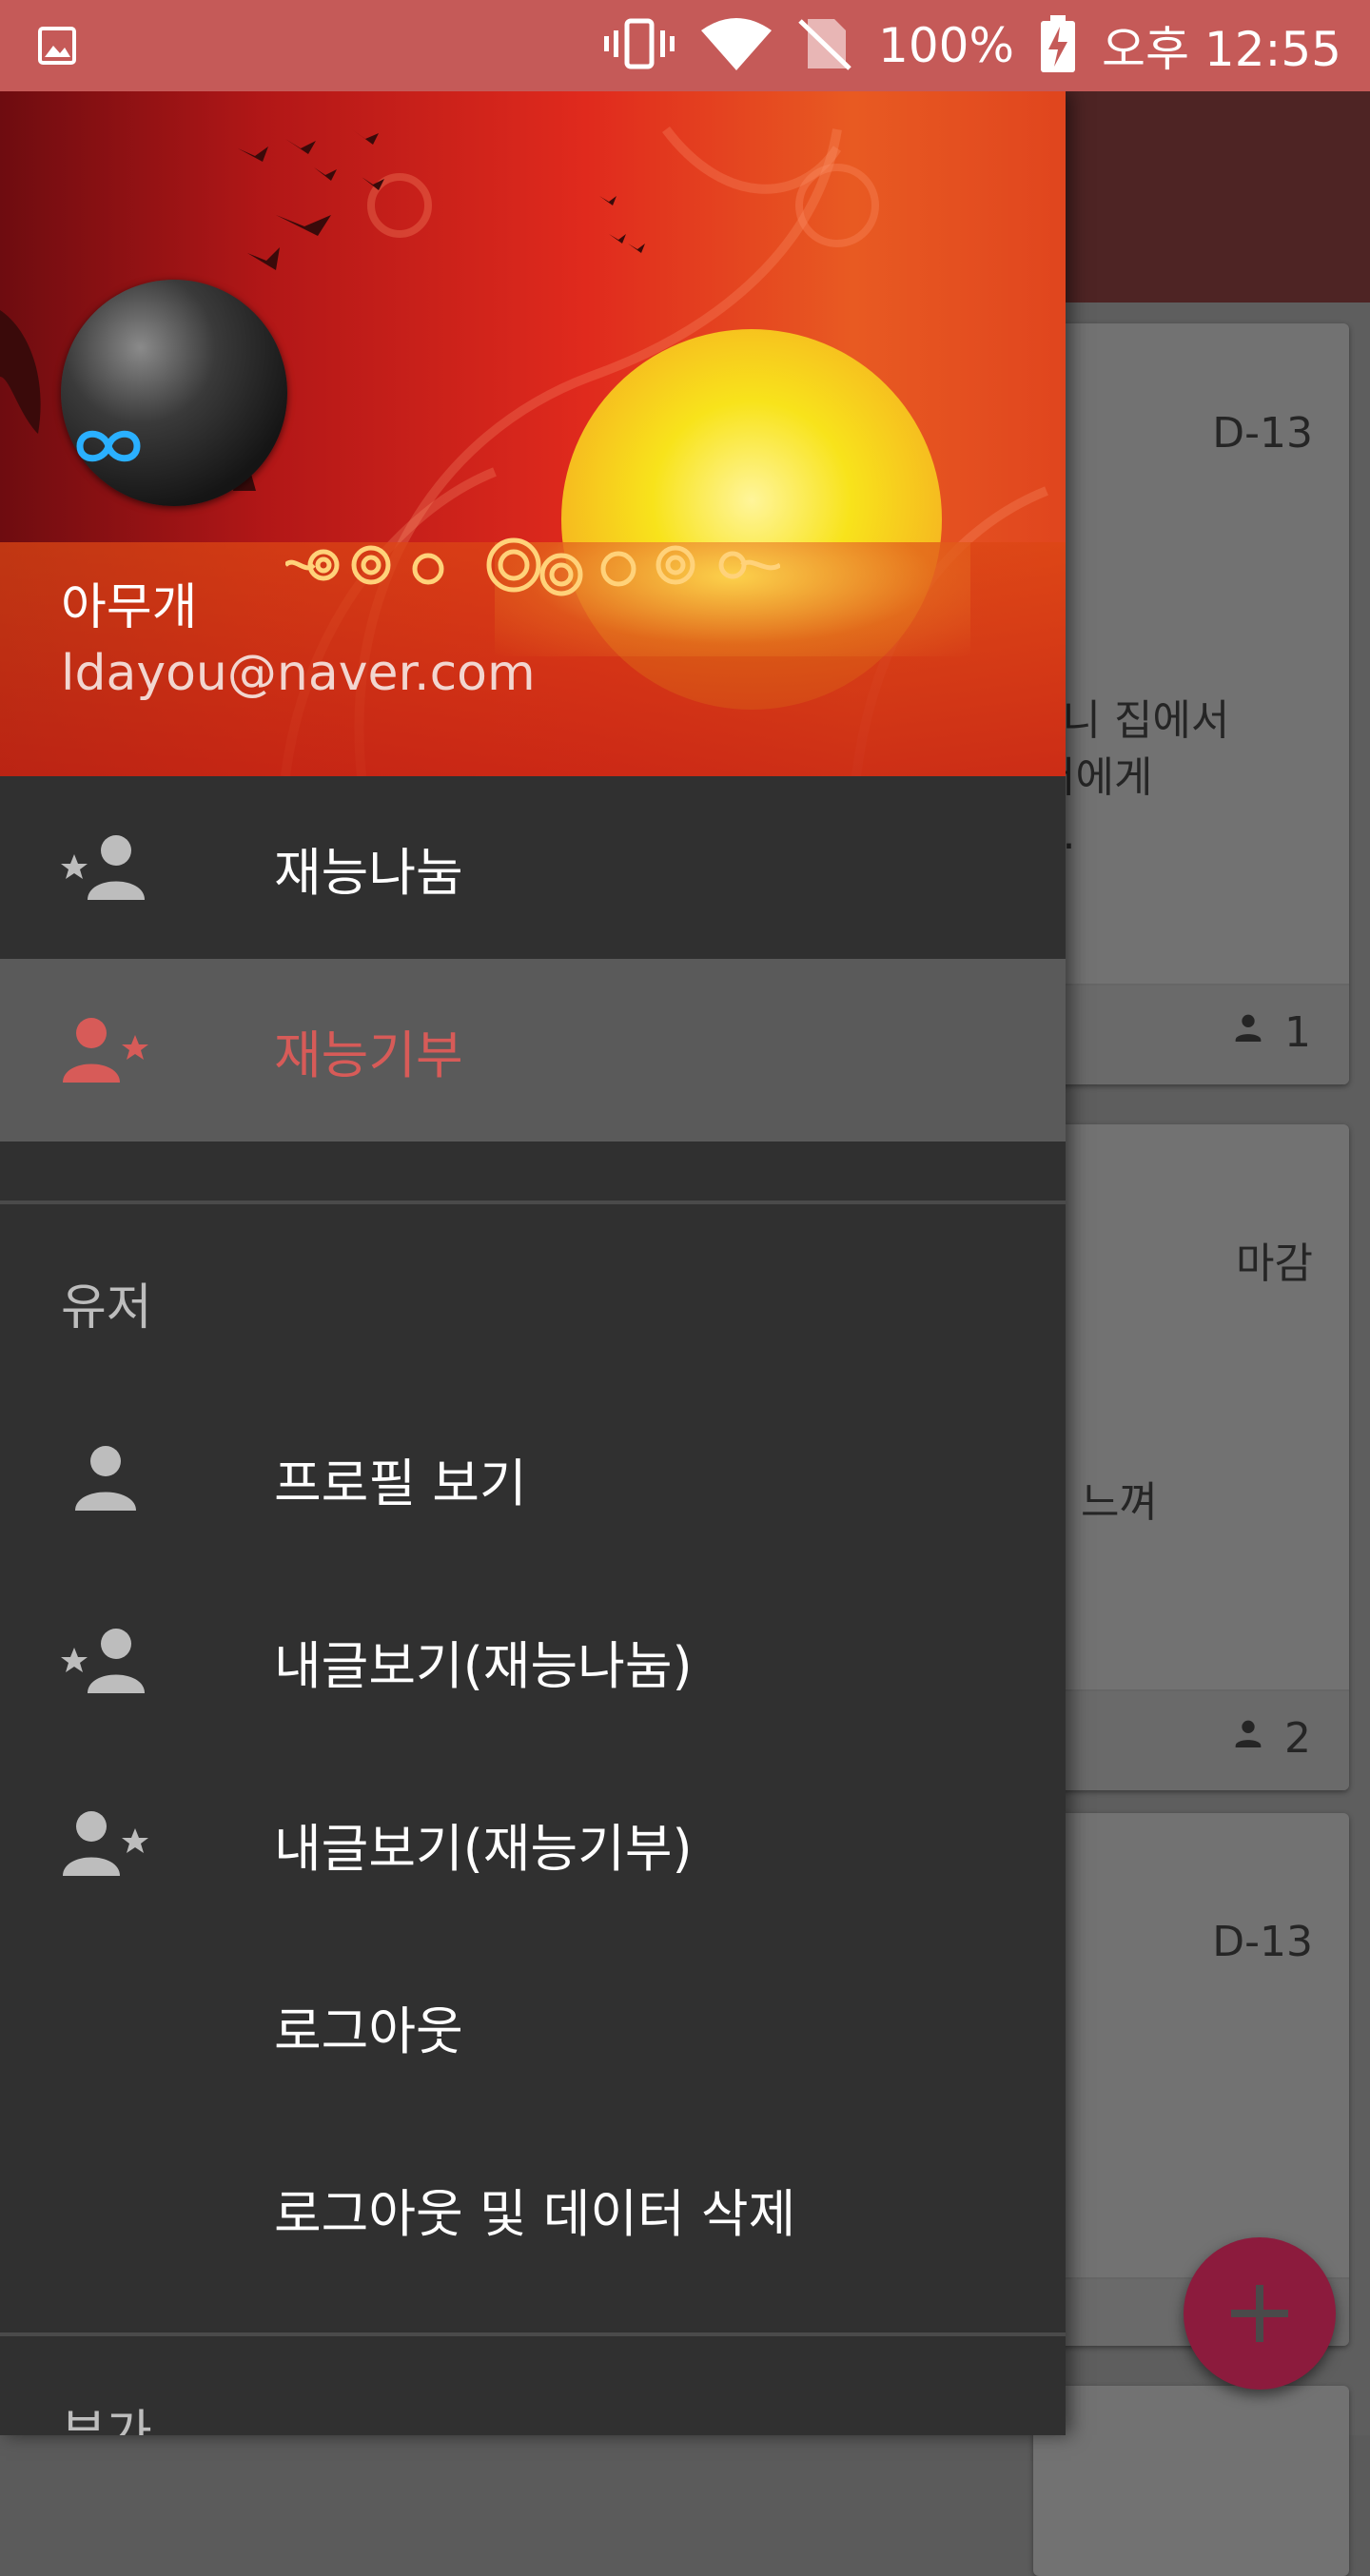 The image size is (1370, 2576). I want to click on clock: 오후 12:55, so click(1221, 49).